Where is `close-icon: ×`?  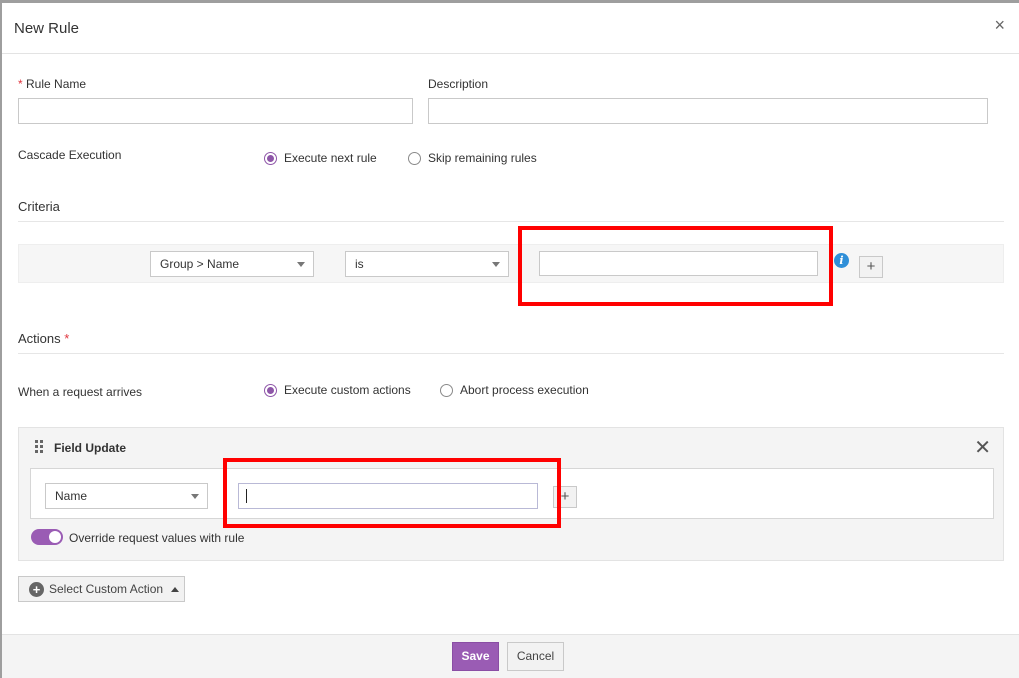
close-icon: × is located at coordinates (999, 25).